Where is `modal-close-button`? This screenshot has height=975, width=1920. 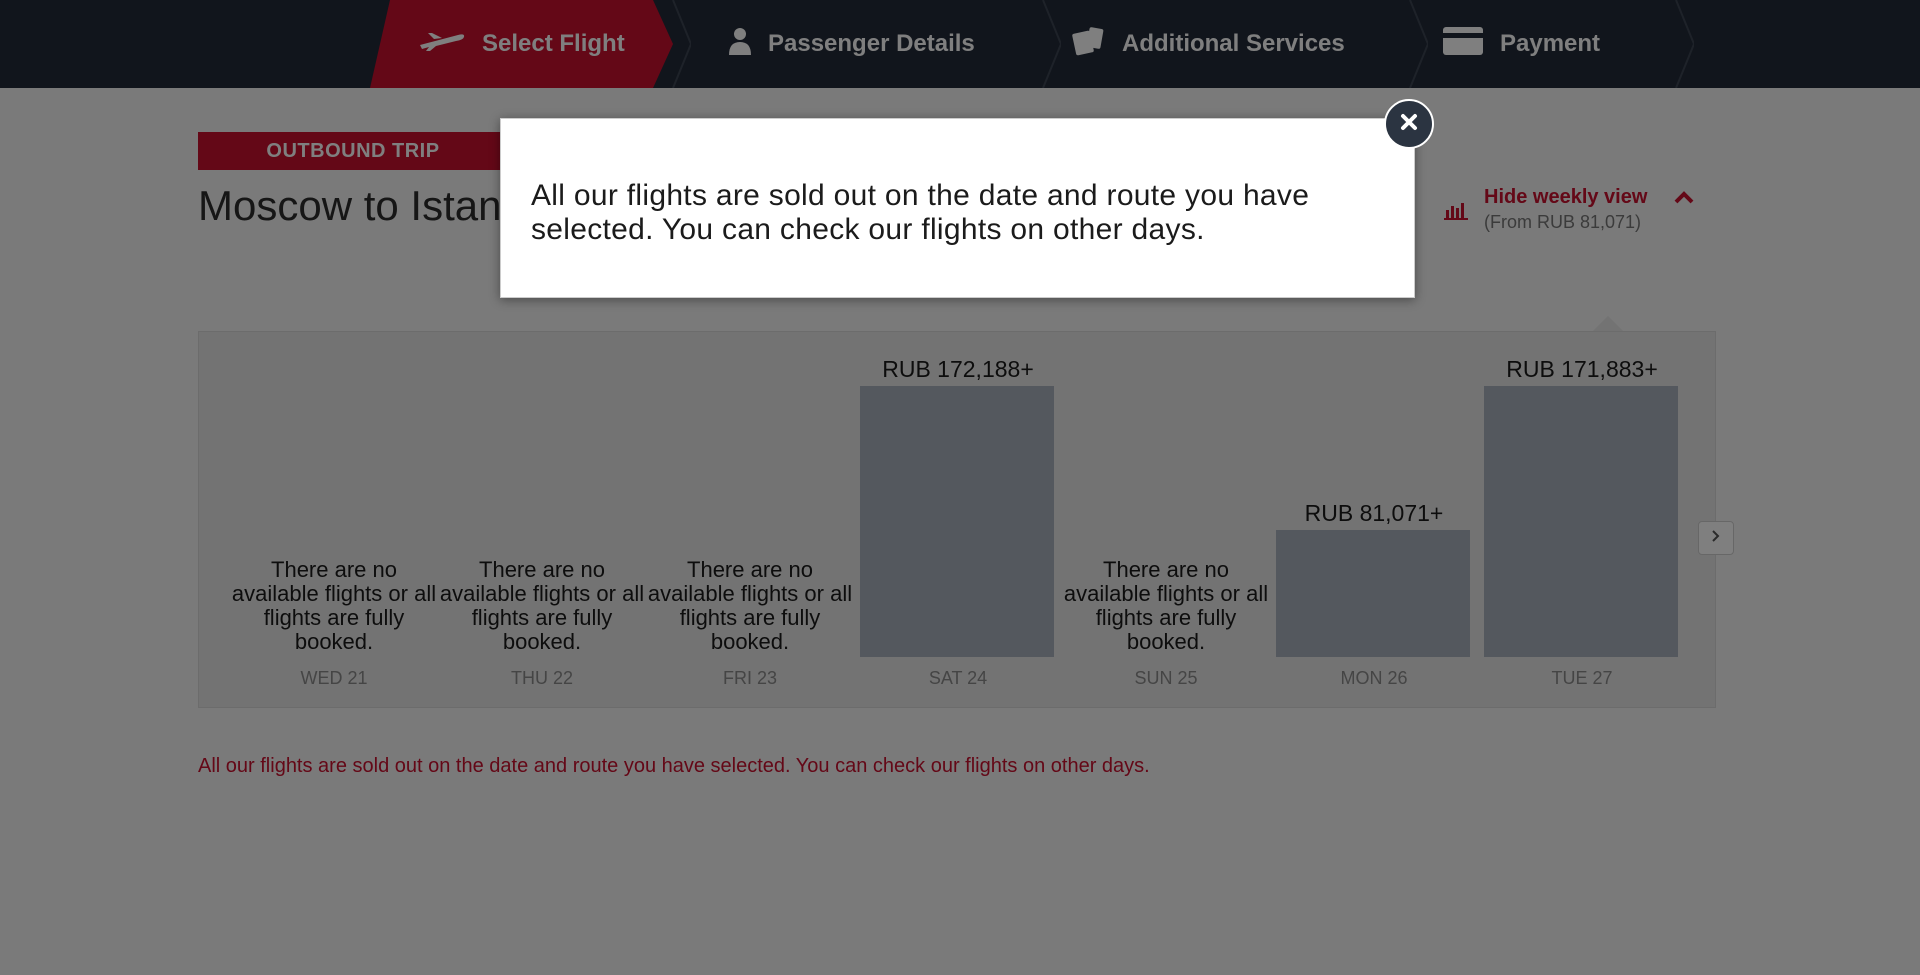
modal-close-button is located at coordinates (1409, 124).